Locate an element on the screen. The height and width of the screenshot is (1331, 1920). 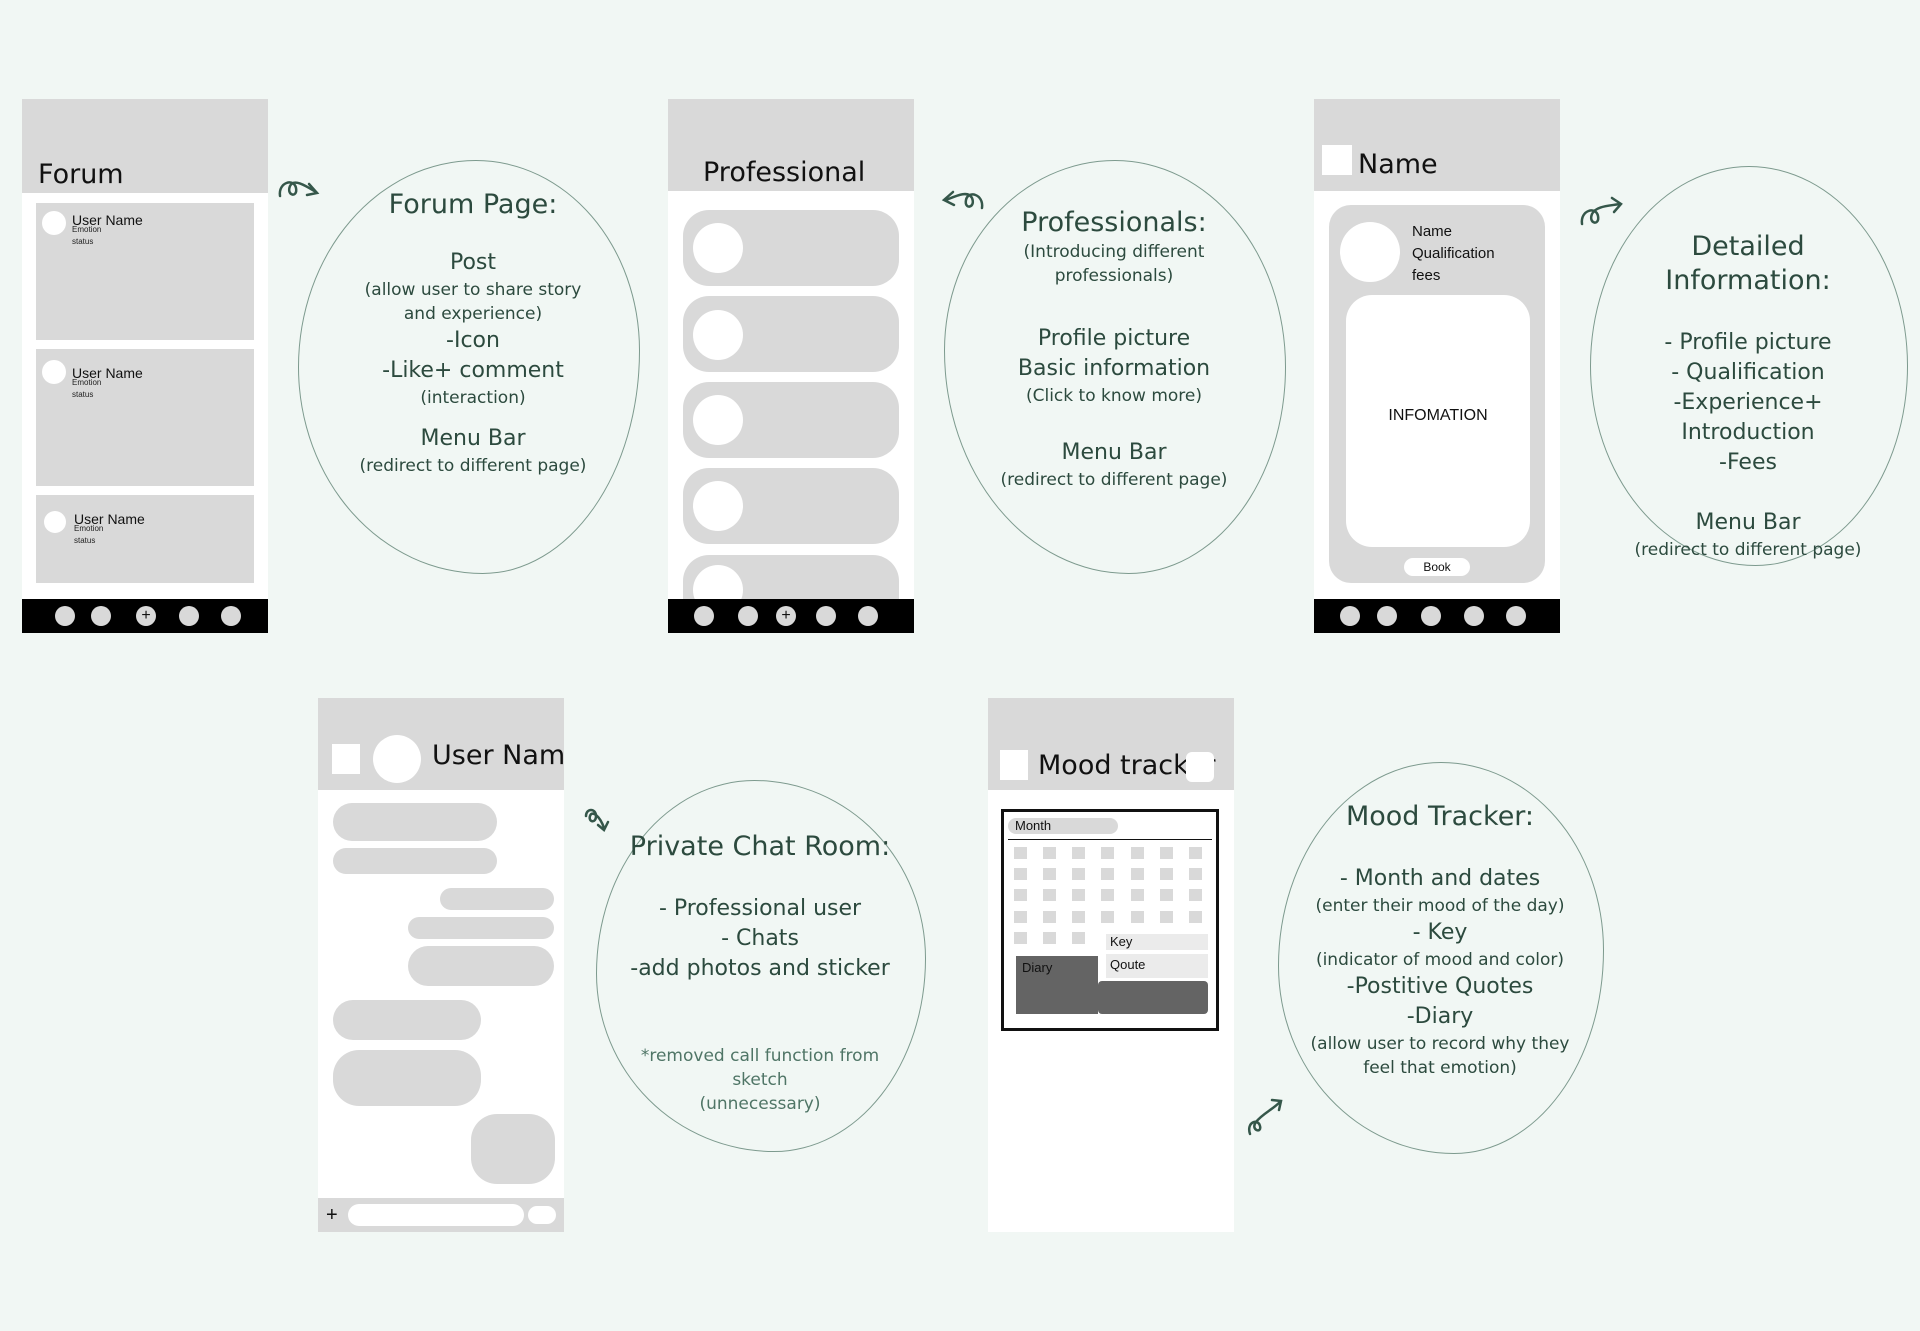
detail-title: Name is located at coordinates (1398, 164).